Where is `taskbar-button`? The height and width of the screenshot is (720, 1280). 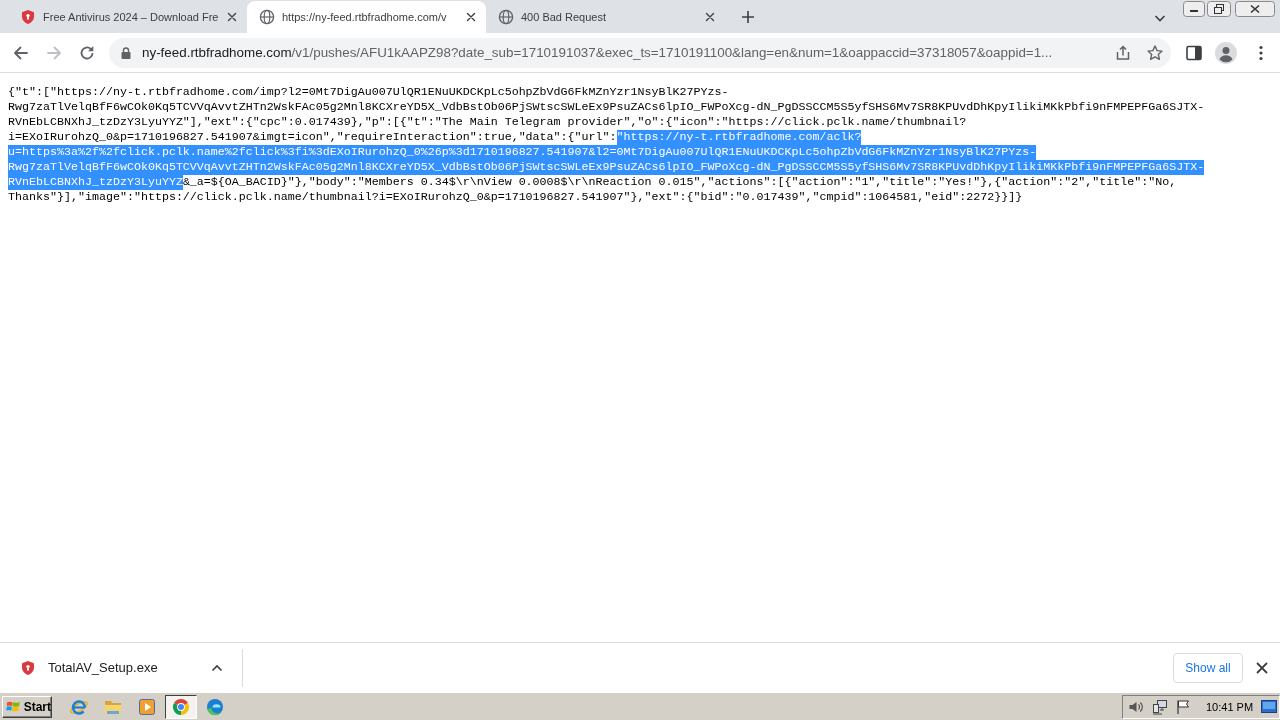 taskbar-button is located at coordinates (181, 706).